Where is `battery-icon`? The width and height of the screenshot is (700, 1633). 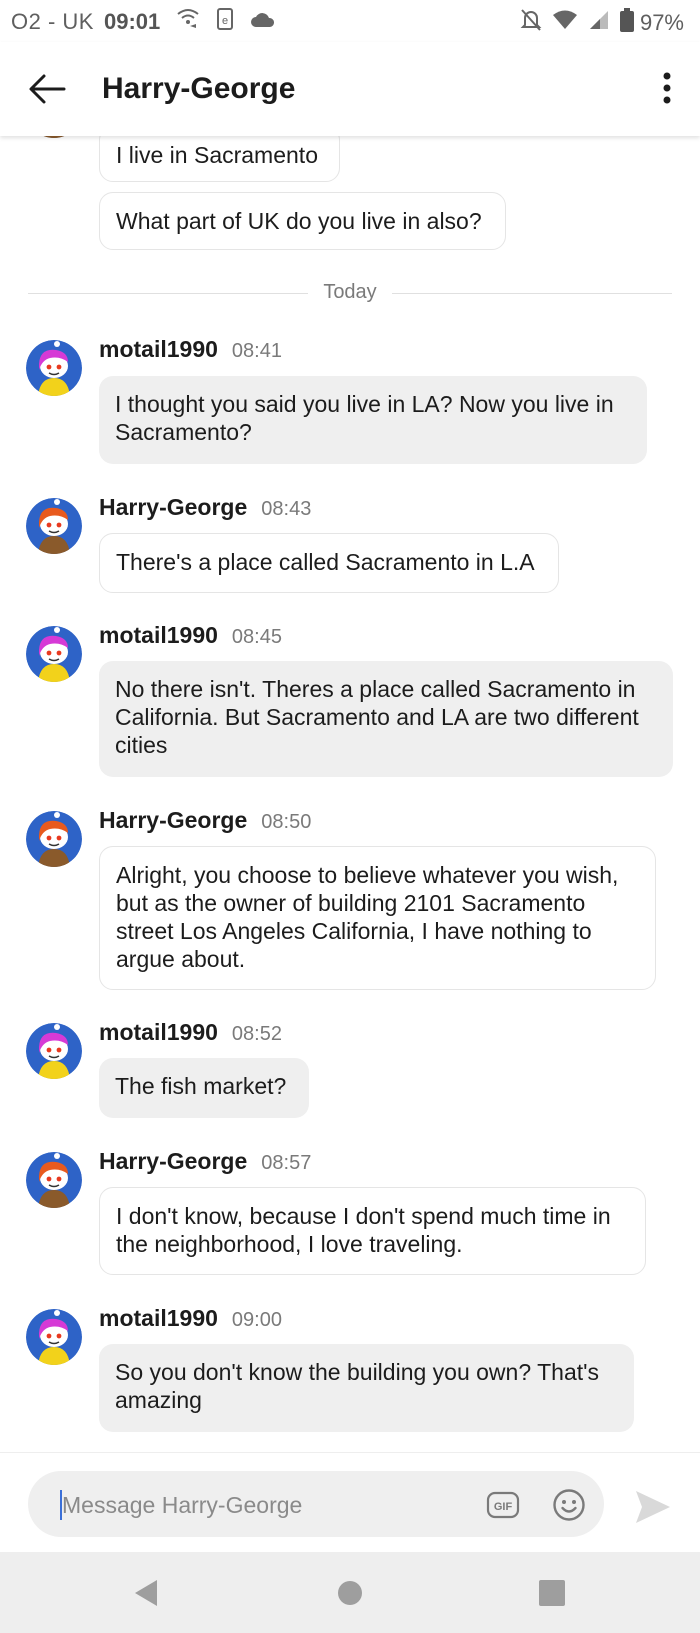
battery-icon is located at coordinates (626, 23).